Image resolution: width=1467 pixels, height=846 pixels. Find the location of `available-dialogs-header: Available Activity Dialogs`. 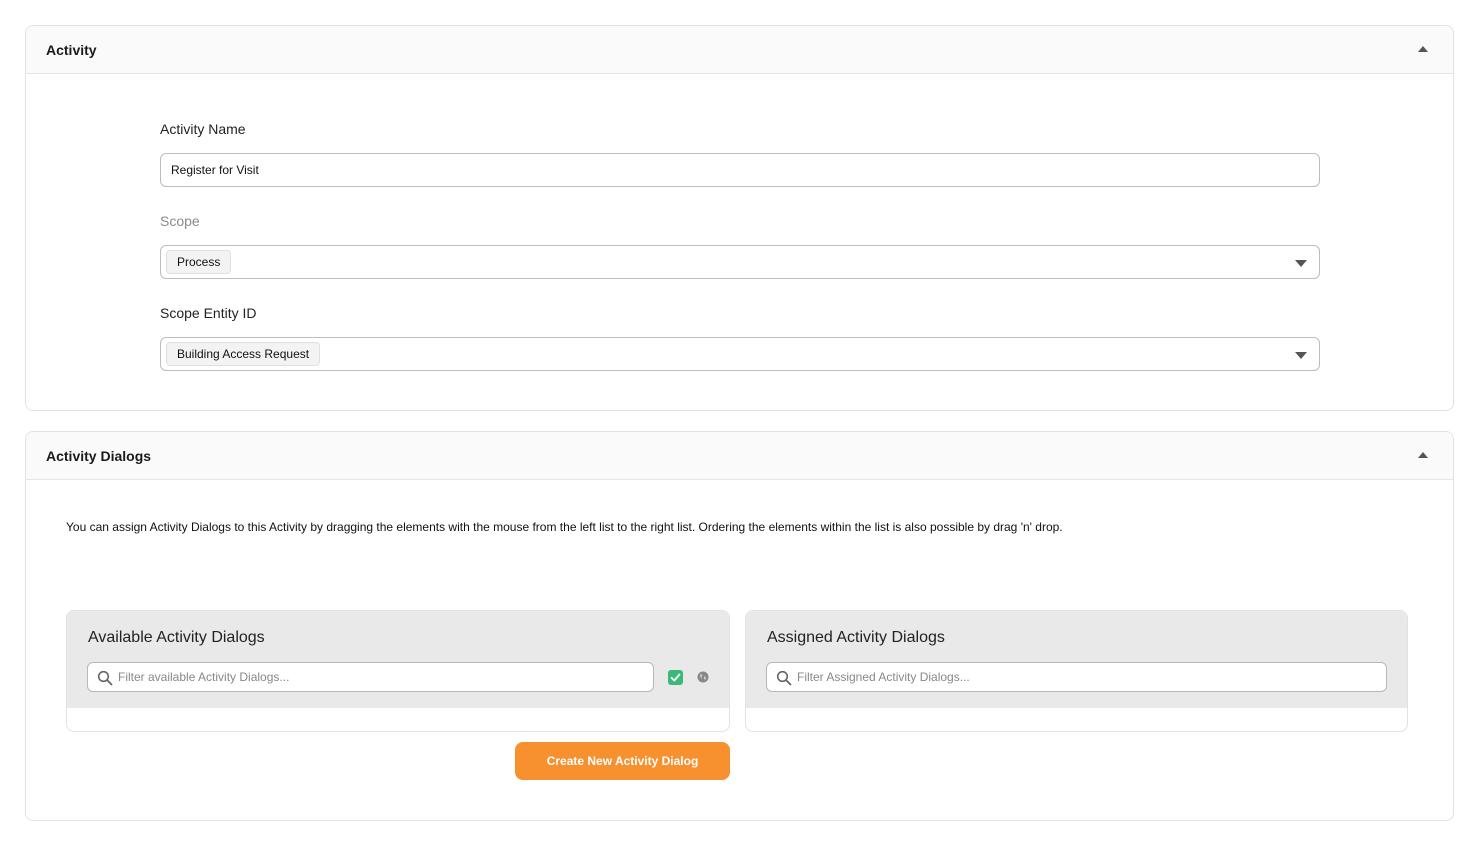

available-dialogs-header: Available Activity Dialogs is located at coordinates (398, 659).